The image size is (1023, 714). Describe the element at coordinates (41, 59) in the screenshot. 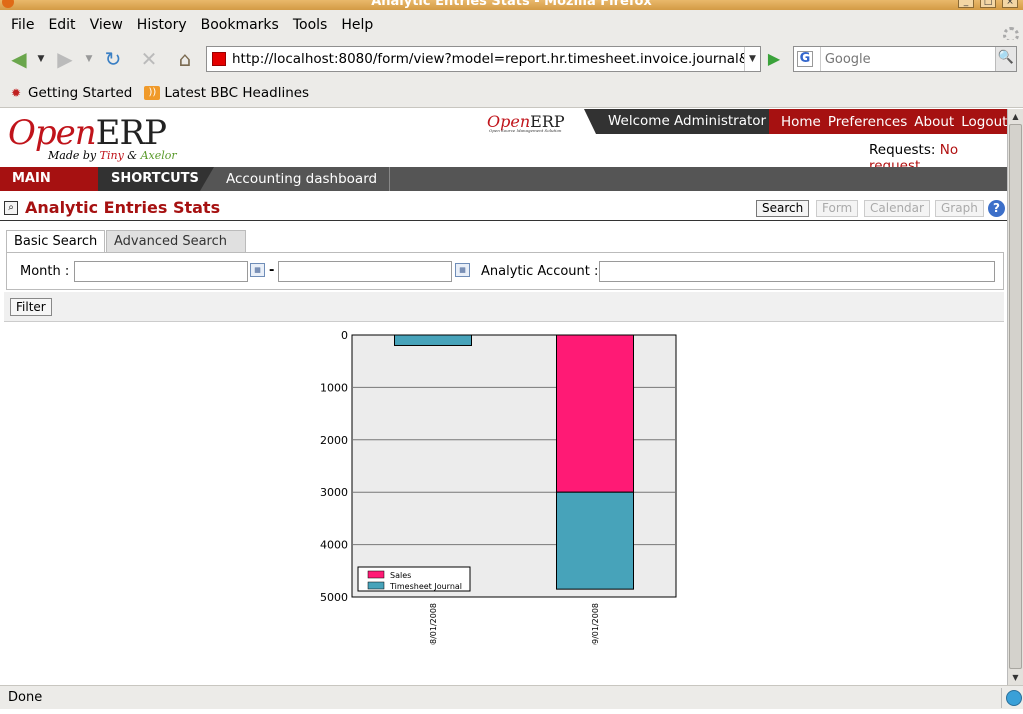

I see `back-history-dropdown-icon: ▼` at that location.